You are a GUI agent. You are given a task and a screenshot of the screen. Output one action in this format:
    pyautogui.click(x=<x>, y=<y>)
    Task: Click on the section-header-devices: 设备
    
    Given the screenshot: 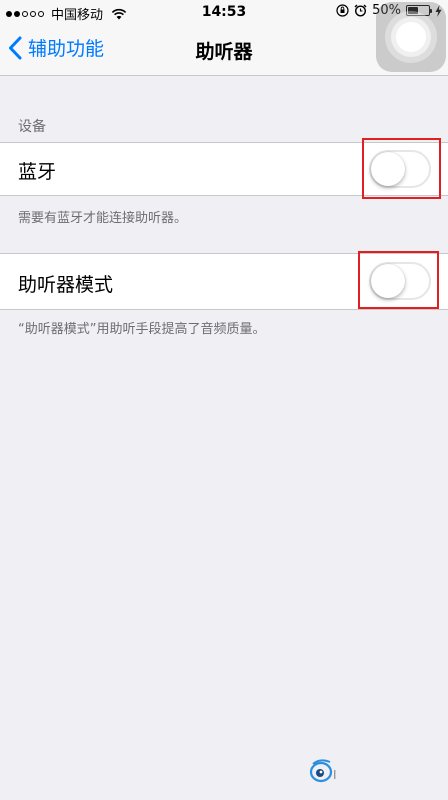 What is the action you would take?
    pyautogui.click(x=32, y=127)
    